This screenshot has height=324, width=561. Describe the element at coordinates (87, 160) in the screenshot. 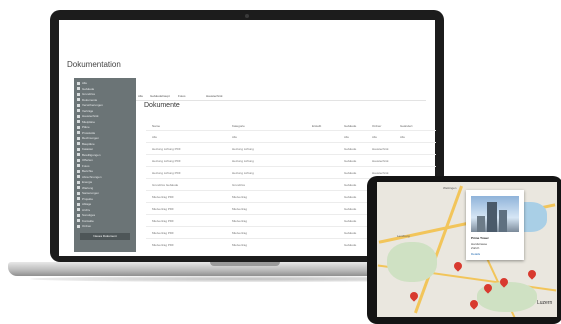

I see `sidebar-item-label: Offerten` at that location.